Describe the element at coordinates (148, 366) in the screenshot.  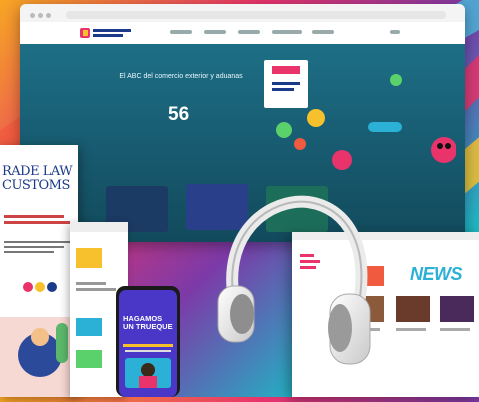
I see `phone-illustration` at that location.